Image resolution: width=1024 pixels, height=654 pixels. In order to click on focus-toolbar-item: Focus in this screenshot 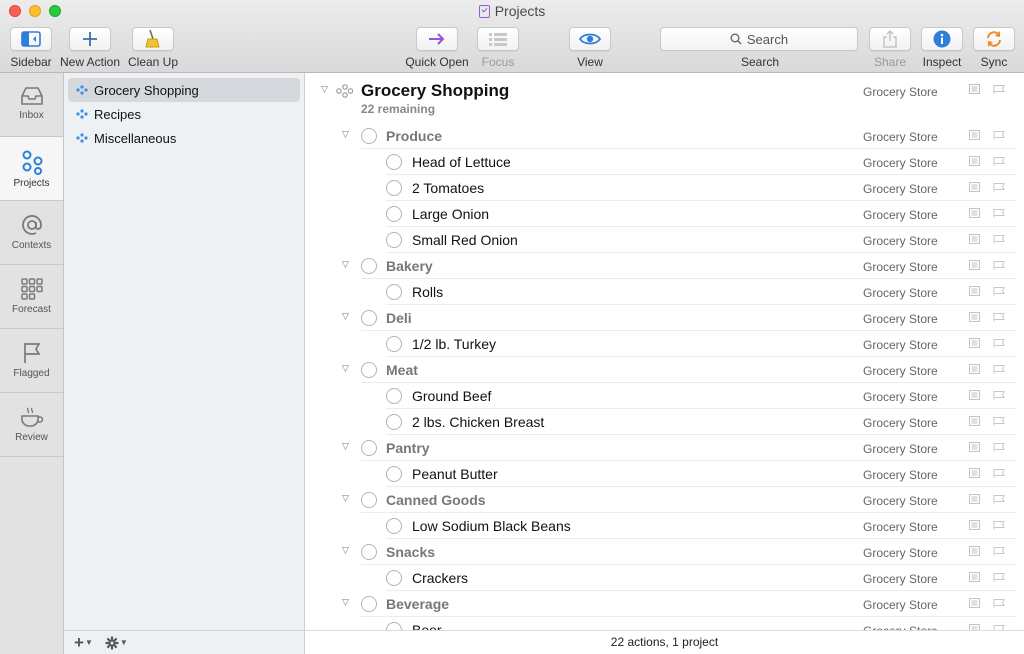, I will do `click(498, 48)`.